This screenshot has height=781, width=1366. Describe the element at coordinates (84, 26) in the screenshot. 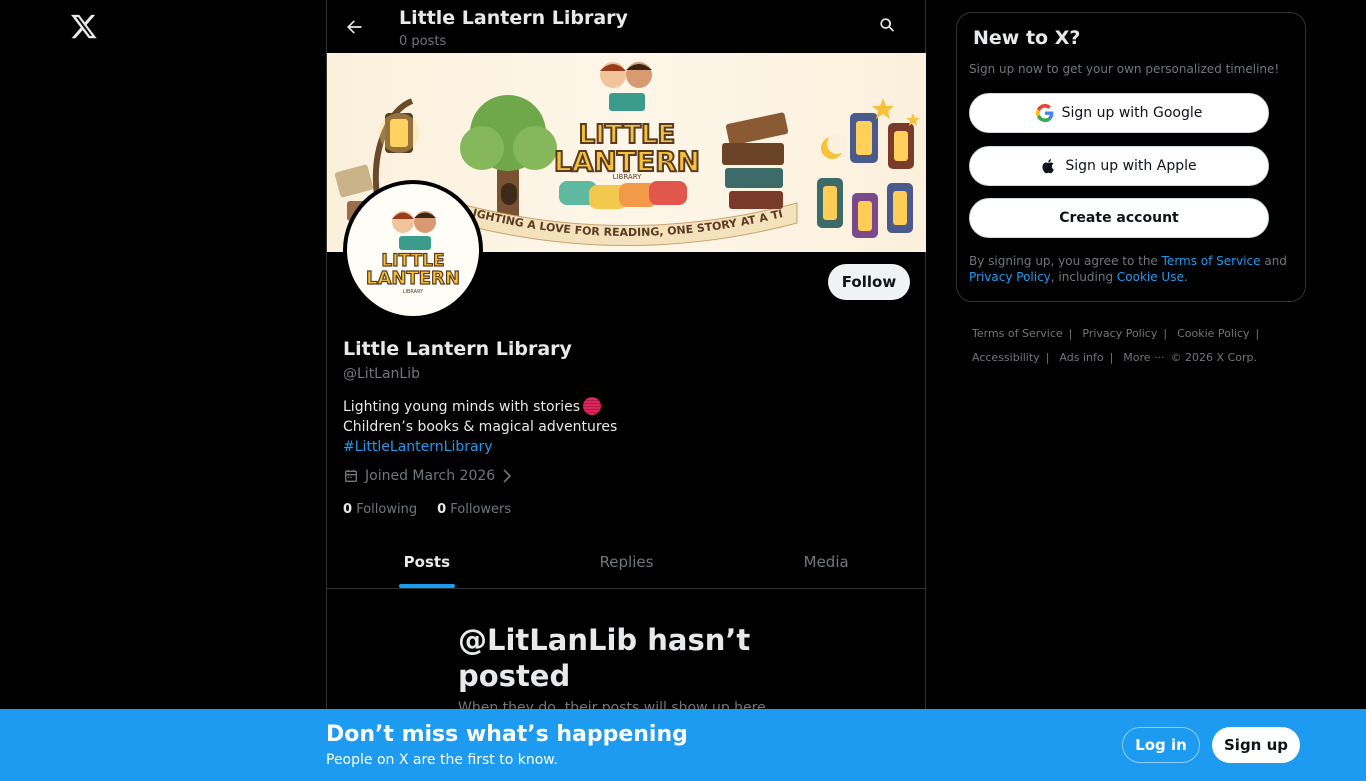

I see `x-logo-icon` at that location.